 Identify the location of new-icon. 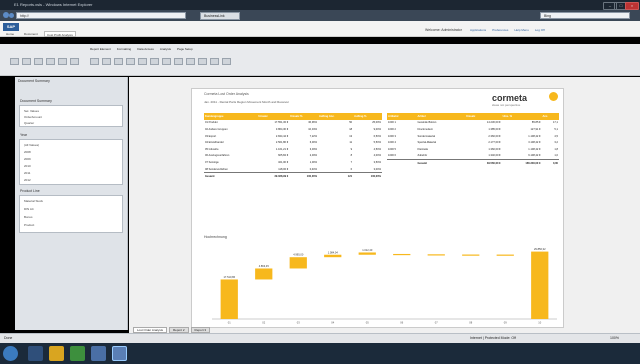
(14, 61).